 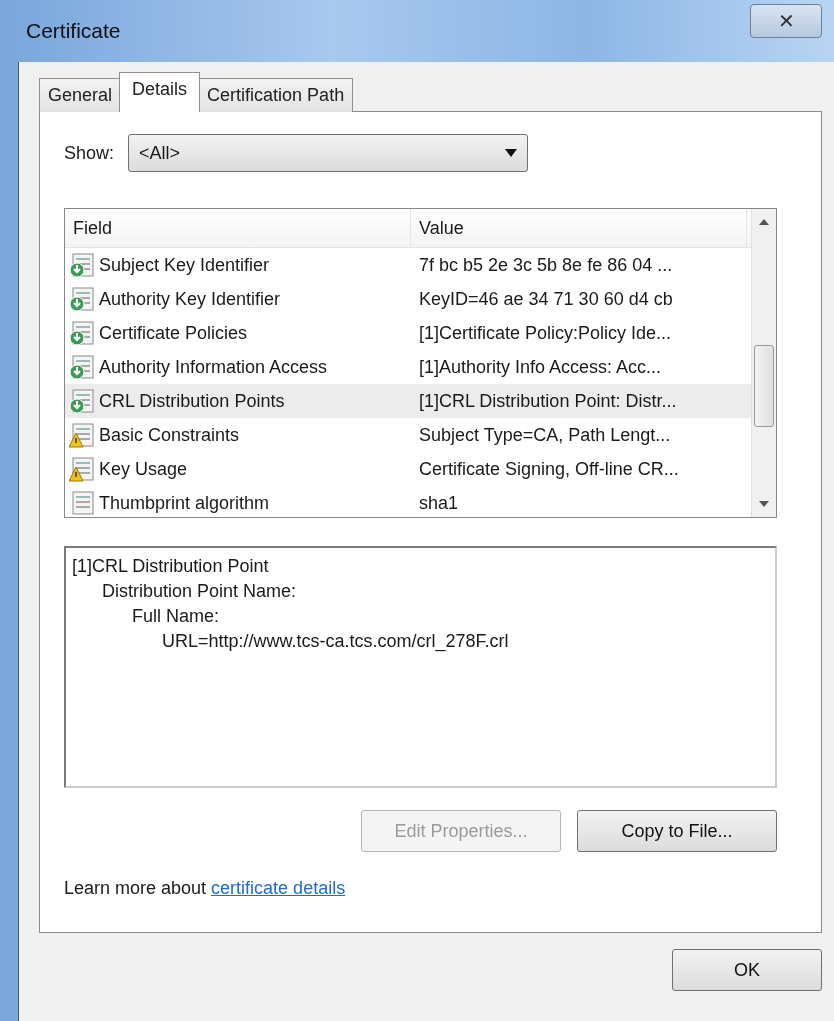 I want to click on field-name: Authority Key Identifier, so click(x=190, y=299).